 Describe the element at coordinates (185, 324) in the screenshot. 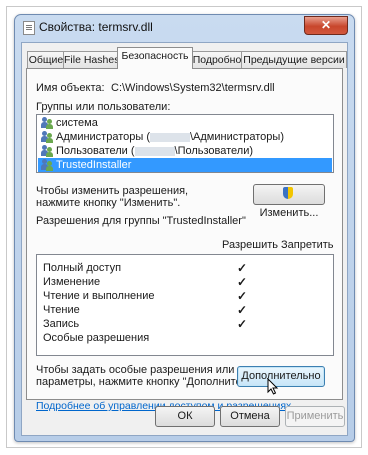

I see `permission-row: Запись ✓` at that location.